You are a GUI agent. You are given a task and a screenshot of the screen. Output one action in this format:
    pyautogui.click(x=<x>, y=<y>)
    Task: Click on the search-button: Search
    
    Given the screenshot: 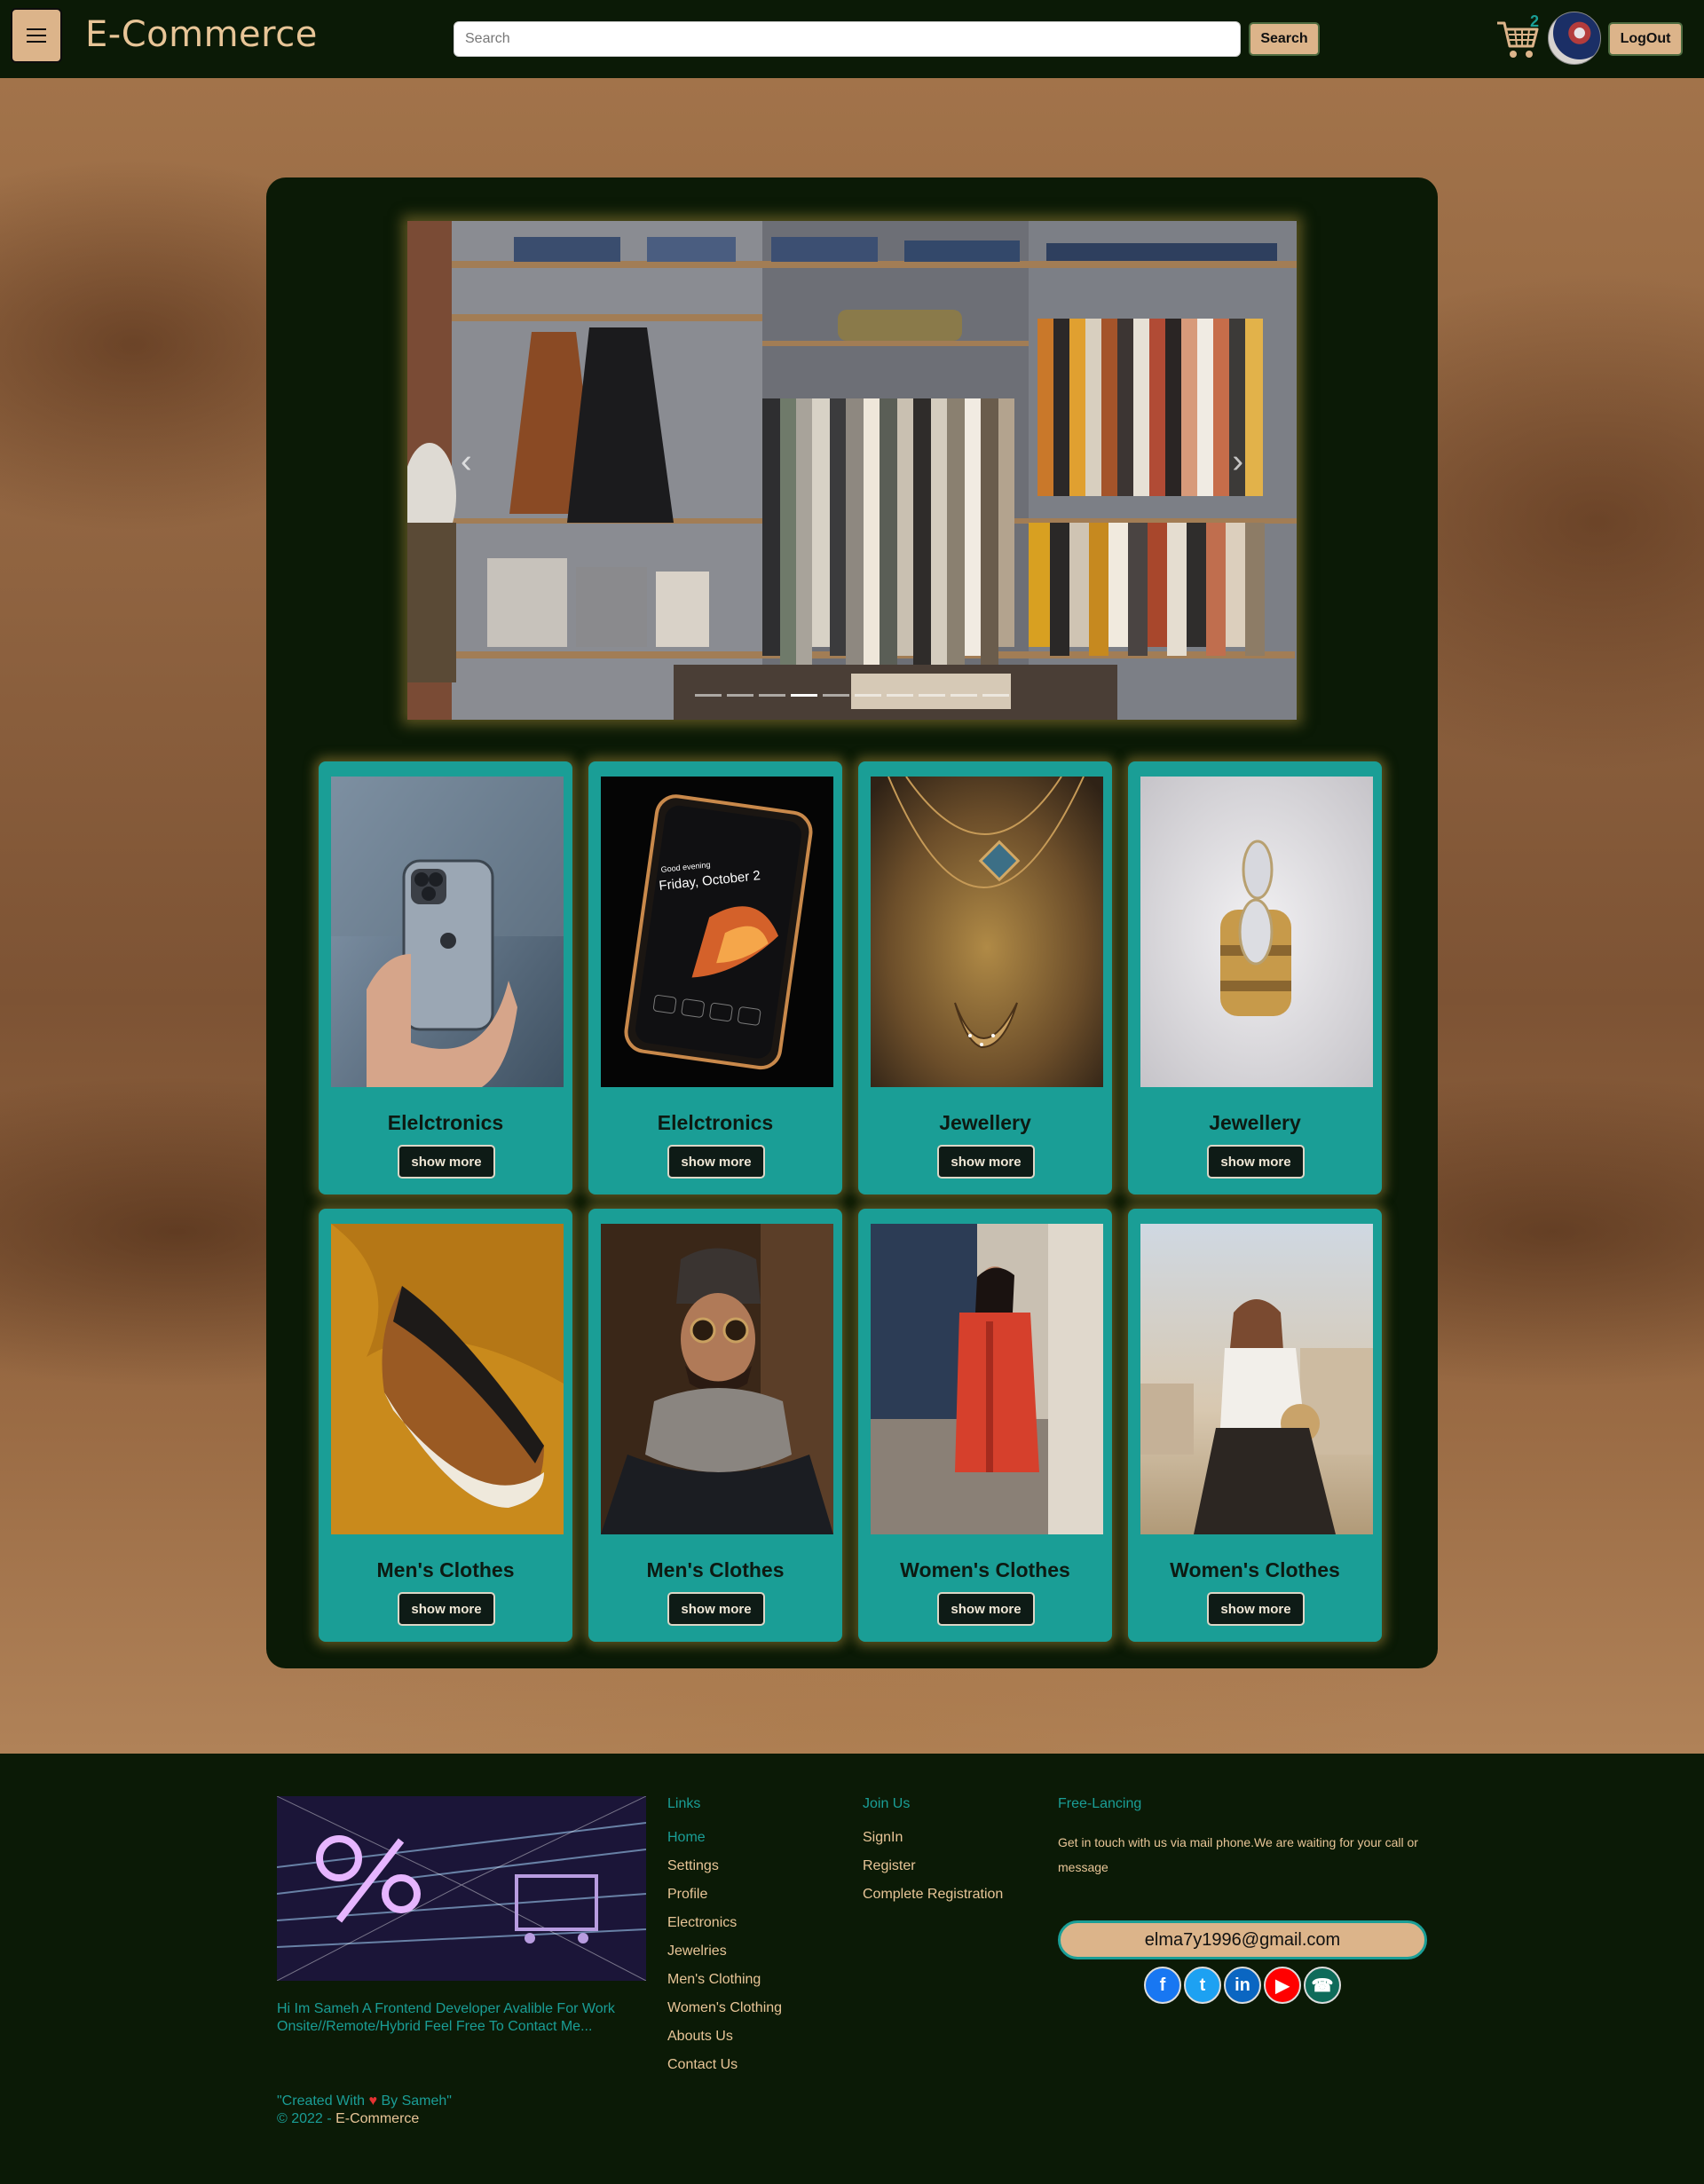 What is the action you would take?
    pyautogui.click(x=1284, y=39)
    